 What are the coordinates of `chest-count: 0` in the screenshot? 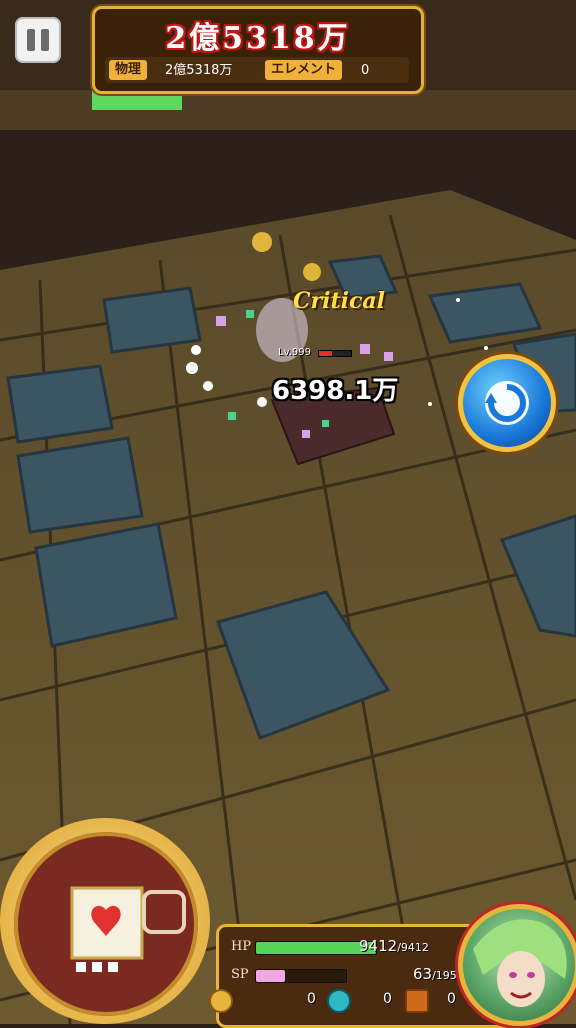 It's located at (451, 999).